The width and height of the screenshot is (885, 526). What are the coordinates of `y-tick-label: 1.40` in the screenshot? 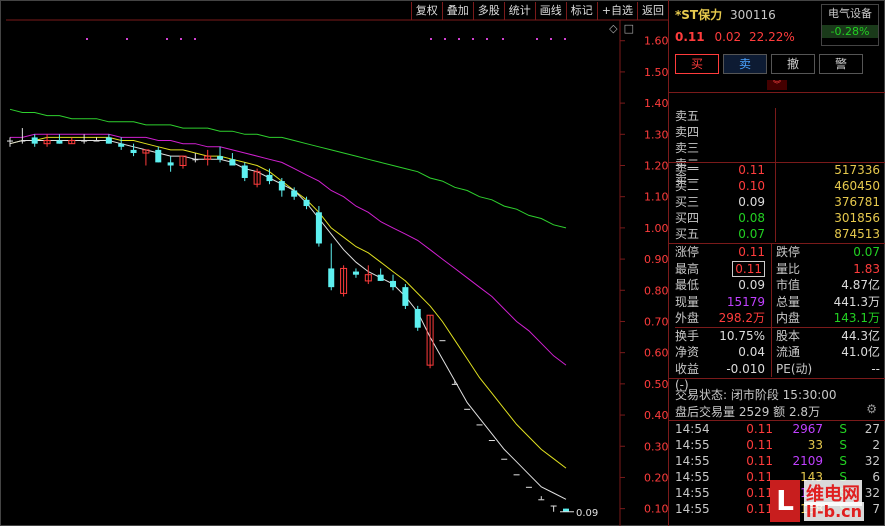 It's located at (656, 103).